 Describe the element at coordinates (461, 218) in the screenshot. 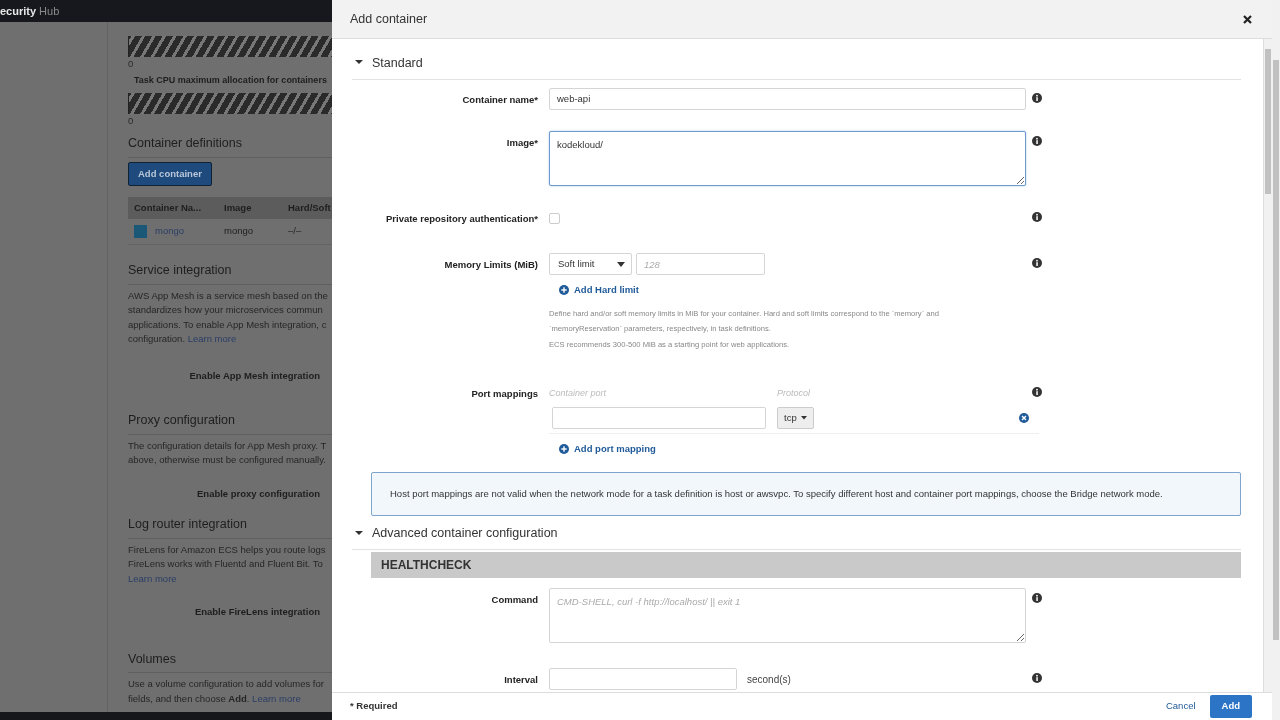

I see `field-label: Private repository authentication*` at that location.